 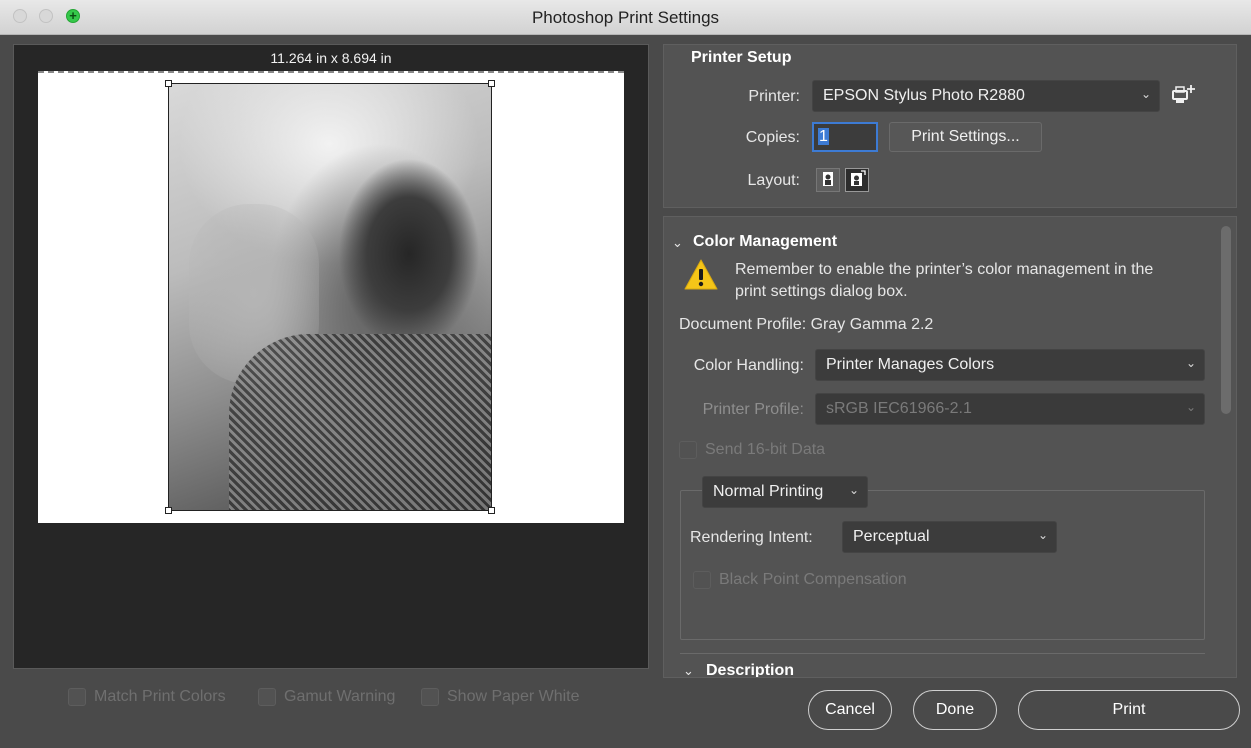 I want to click on black-point-compensation-checkbox: Black Point Compensation, so click(x=800, y=580).